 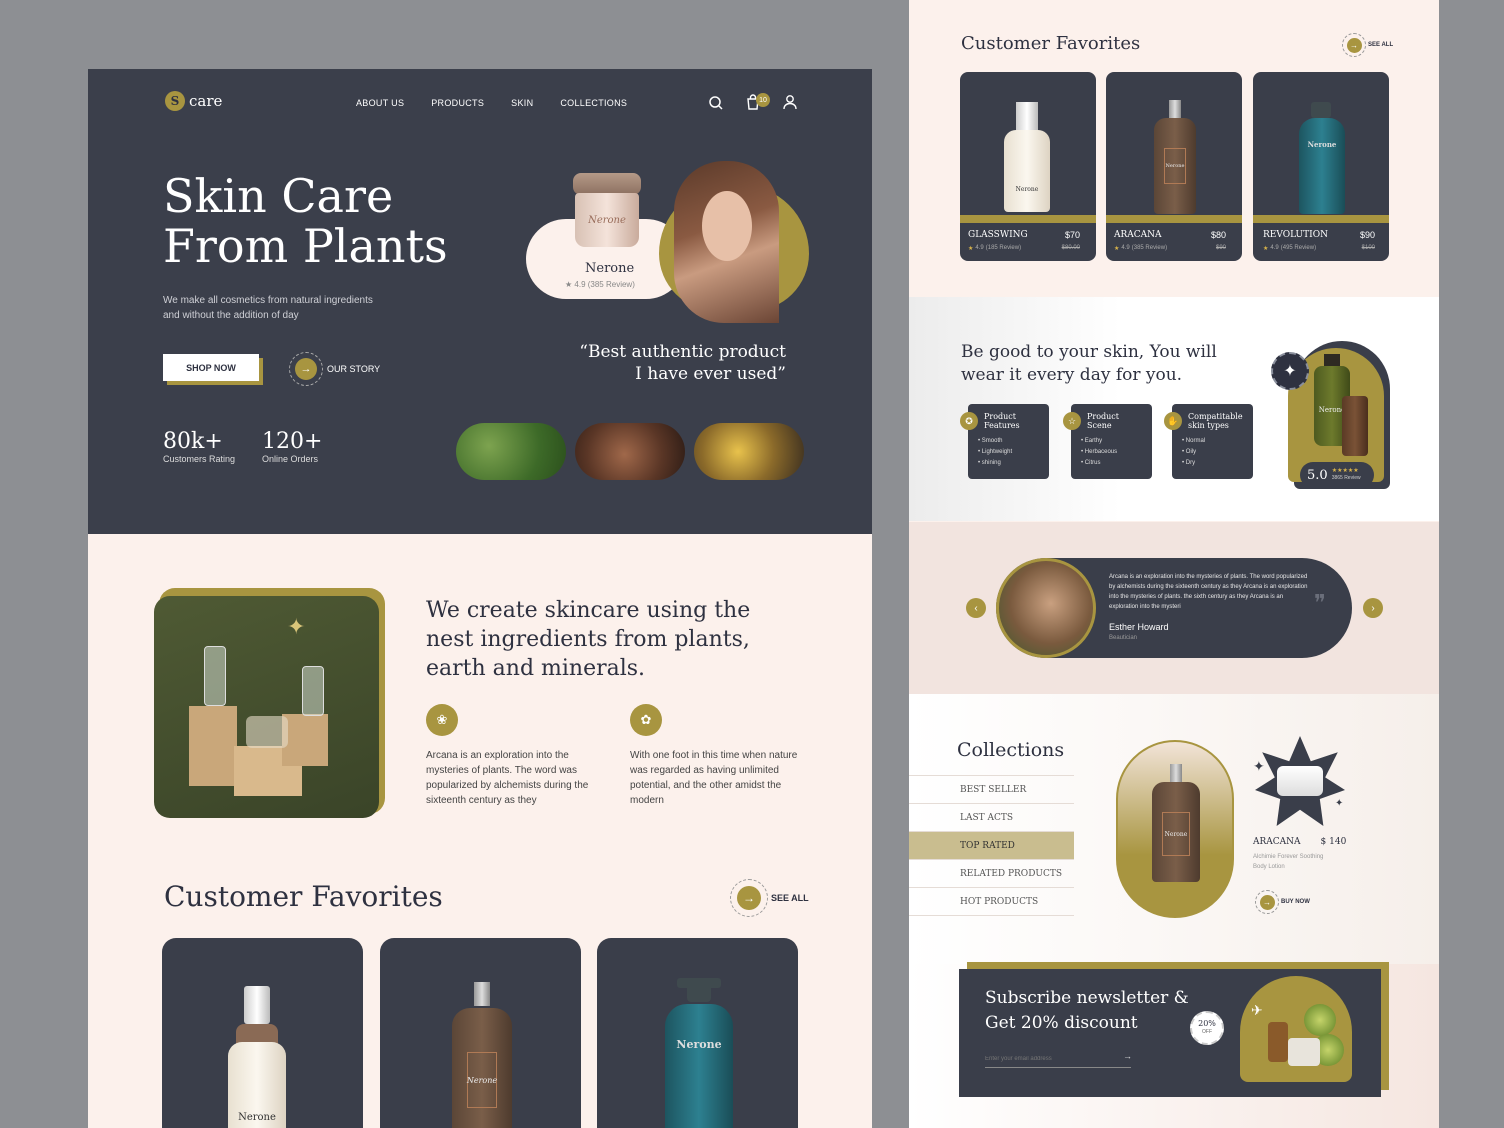 I want to click on collection-product-desc: Alchimie Forever Soothing Body Lotion, so click(x=1288, y=862).